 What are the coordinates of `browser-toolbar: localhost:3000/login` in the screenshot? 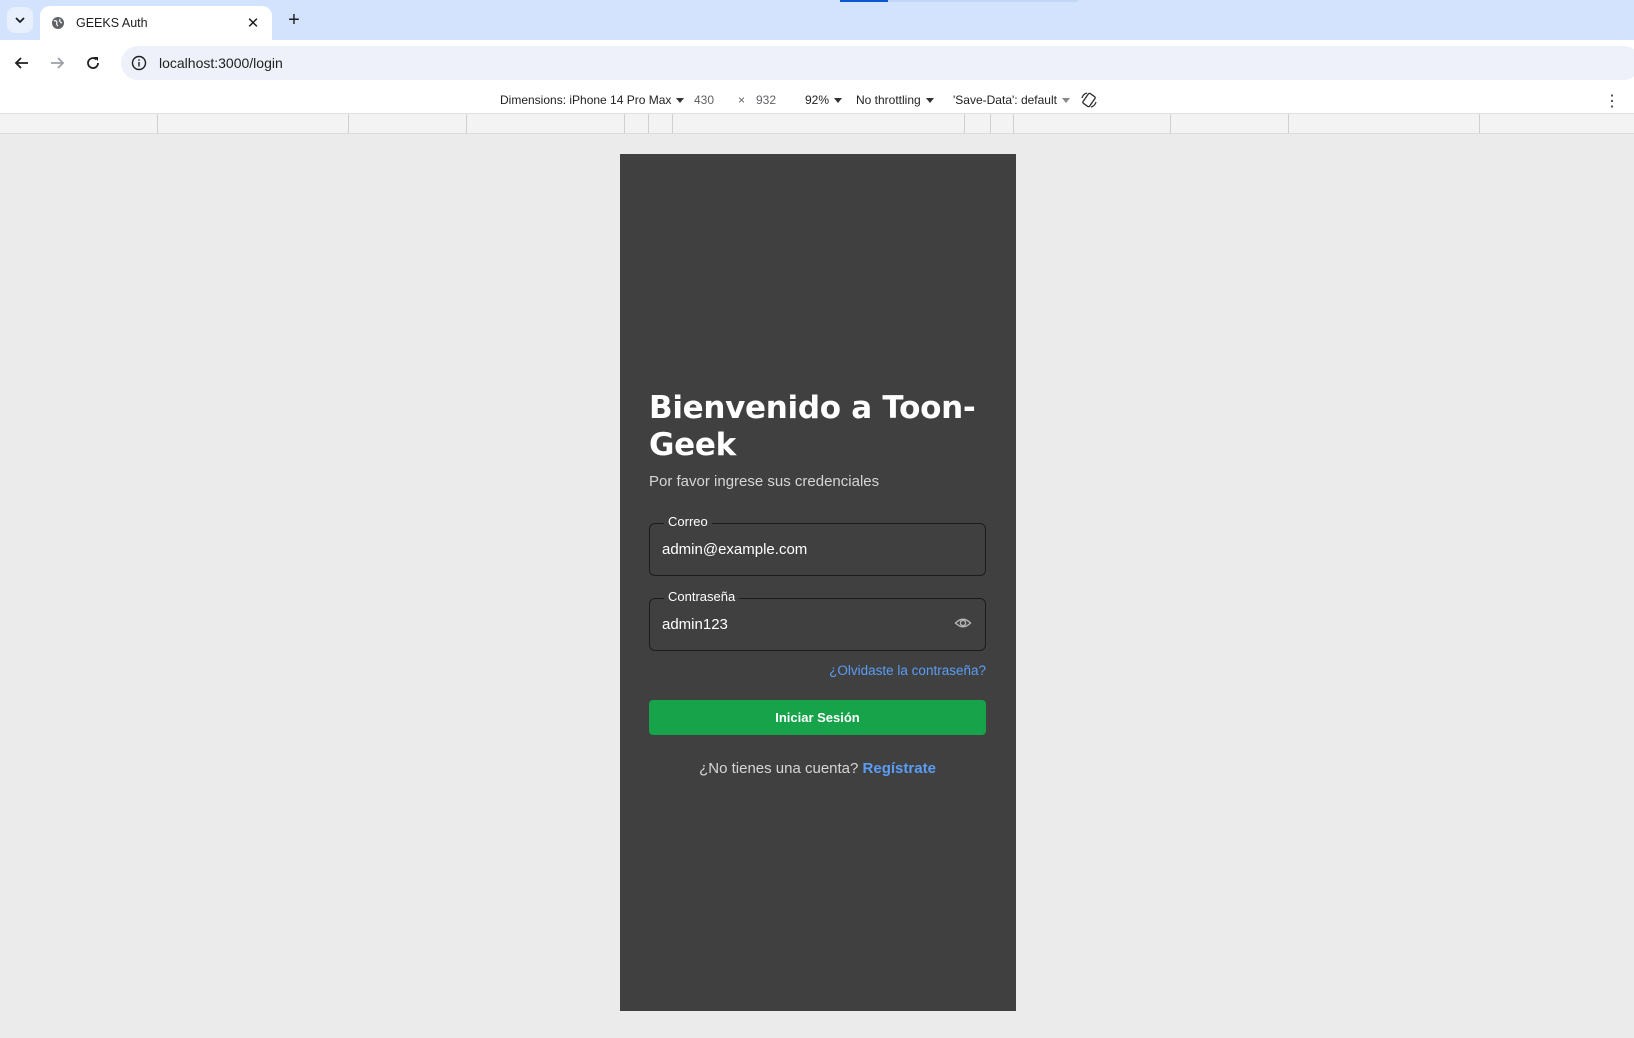 It's located at (817, 63).